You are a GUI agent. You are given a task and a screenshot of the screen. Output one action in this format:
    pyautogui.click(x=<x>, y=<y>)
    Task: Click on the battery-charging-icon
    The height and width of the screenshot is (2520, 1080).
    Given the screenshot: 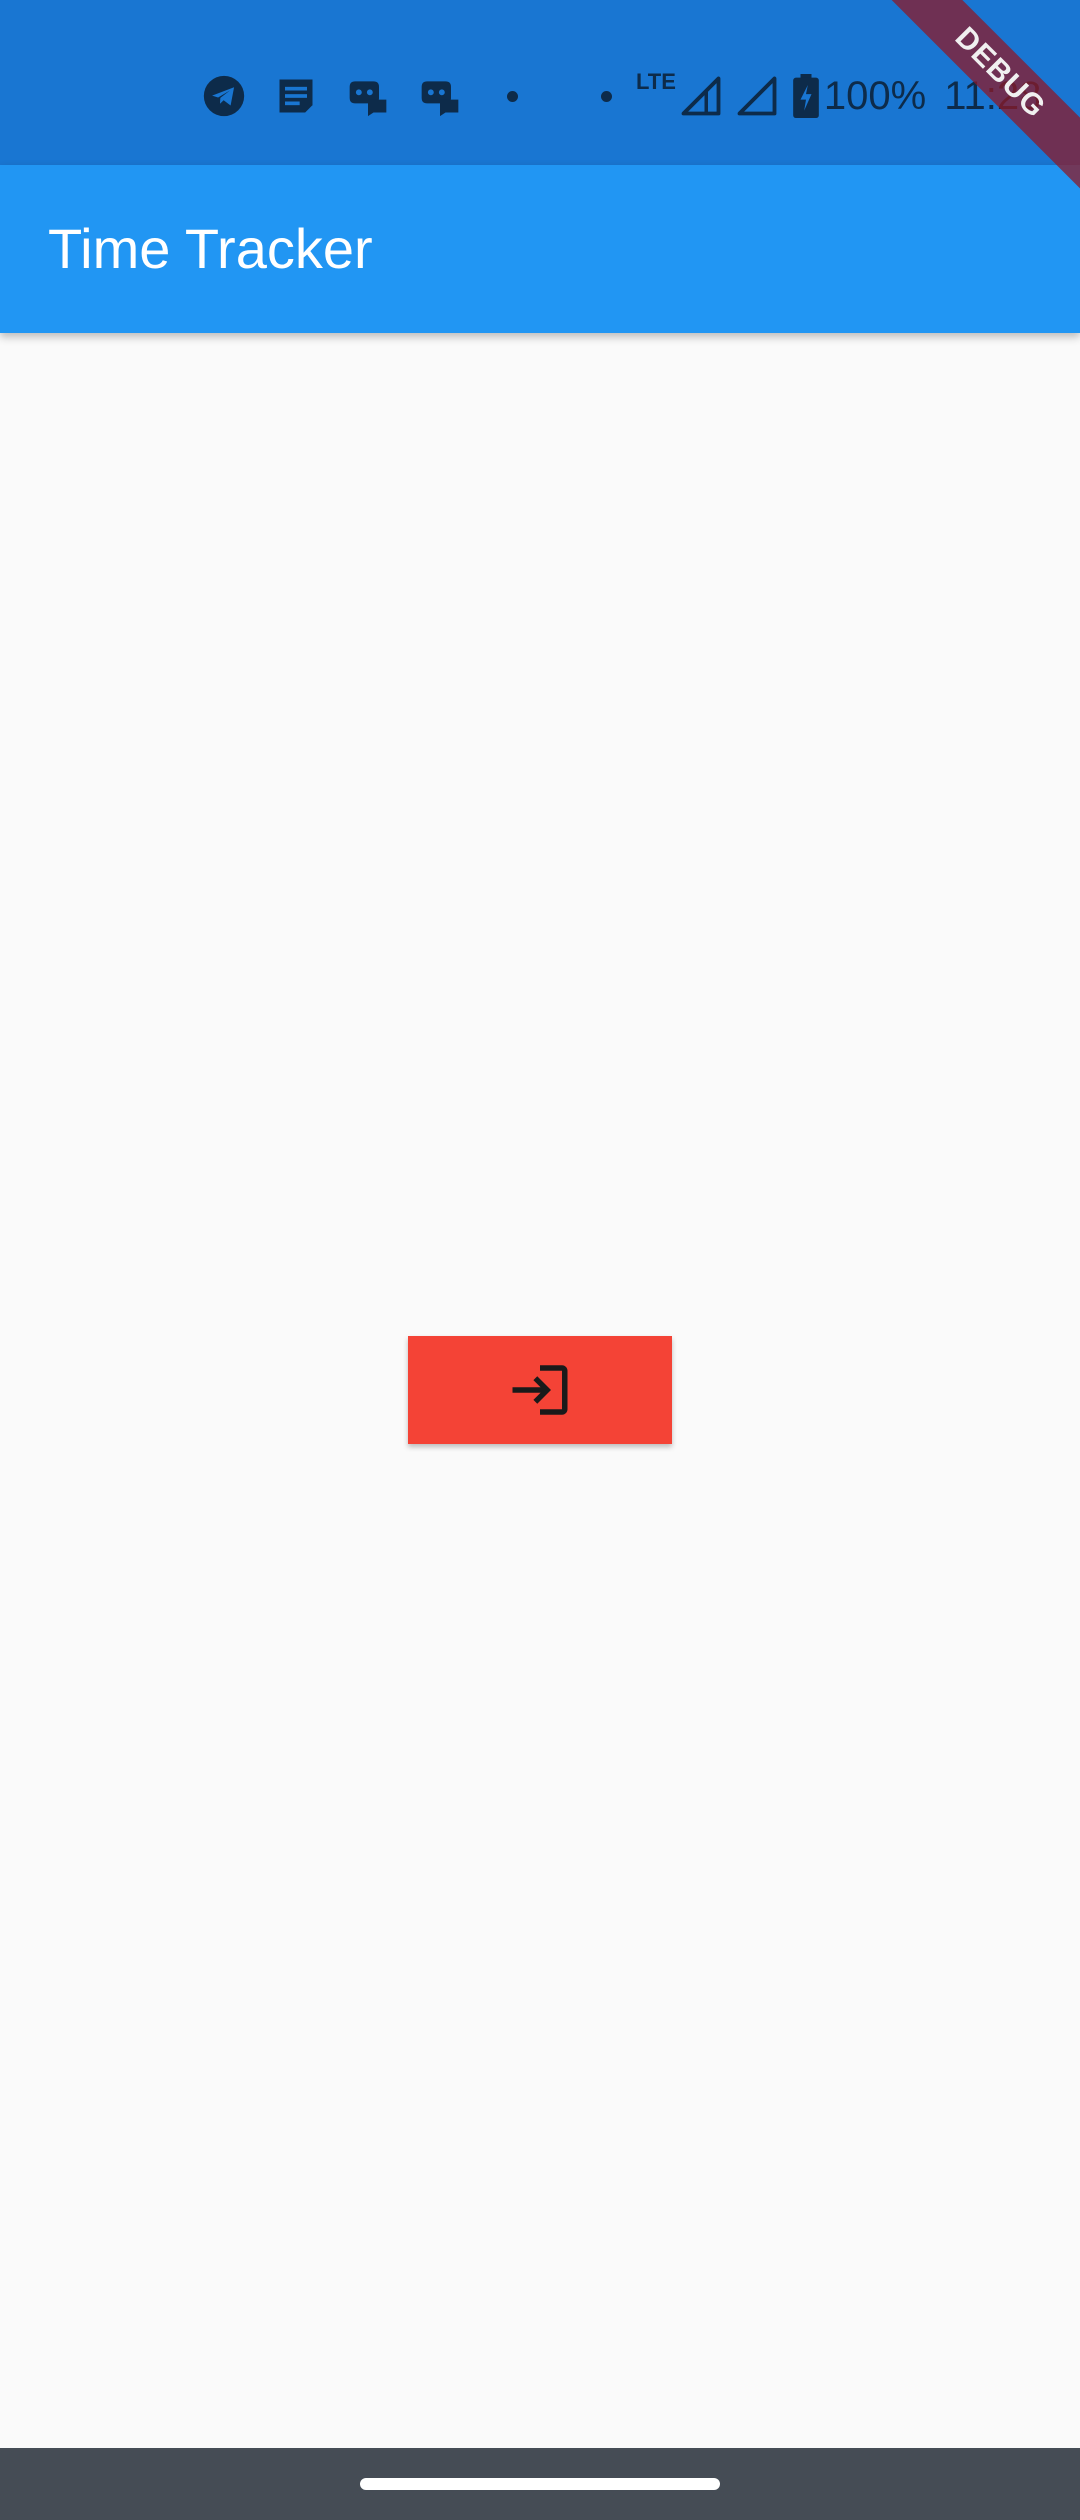 What is the action you would take?
    pyautogui.click(x=806, y=96)
    